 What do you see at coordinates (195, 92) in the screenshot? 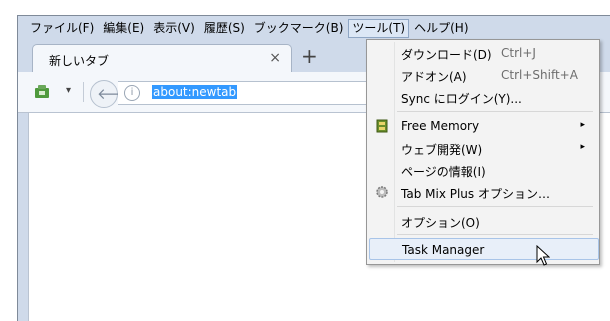
I see `url-text: about:newtab` at bounding box center [195, 92].